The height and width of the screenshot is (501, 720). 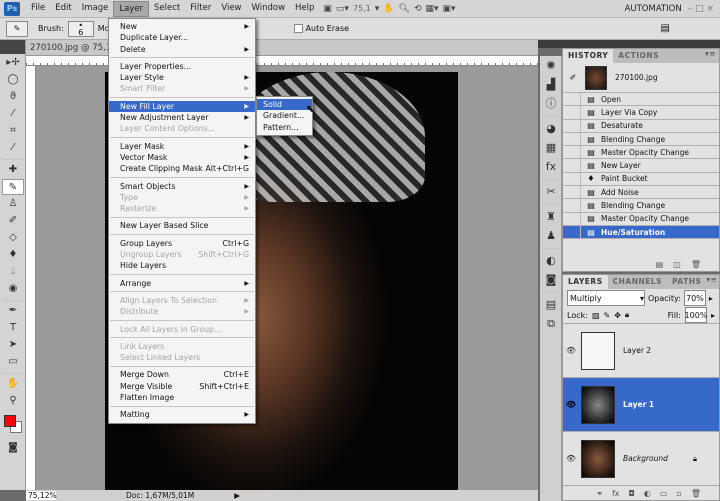 I want to click on history-item: ▤ Desaturate, so click(x=641, y=126).